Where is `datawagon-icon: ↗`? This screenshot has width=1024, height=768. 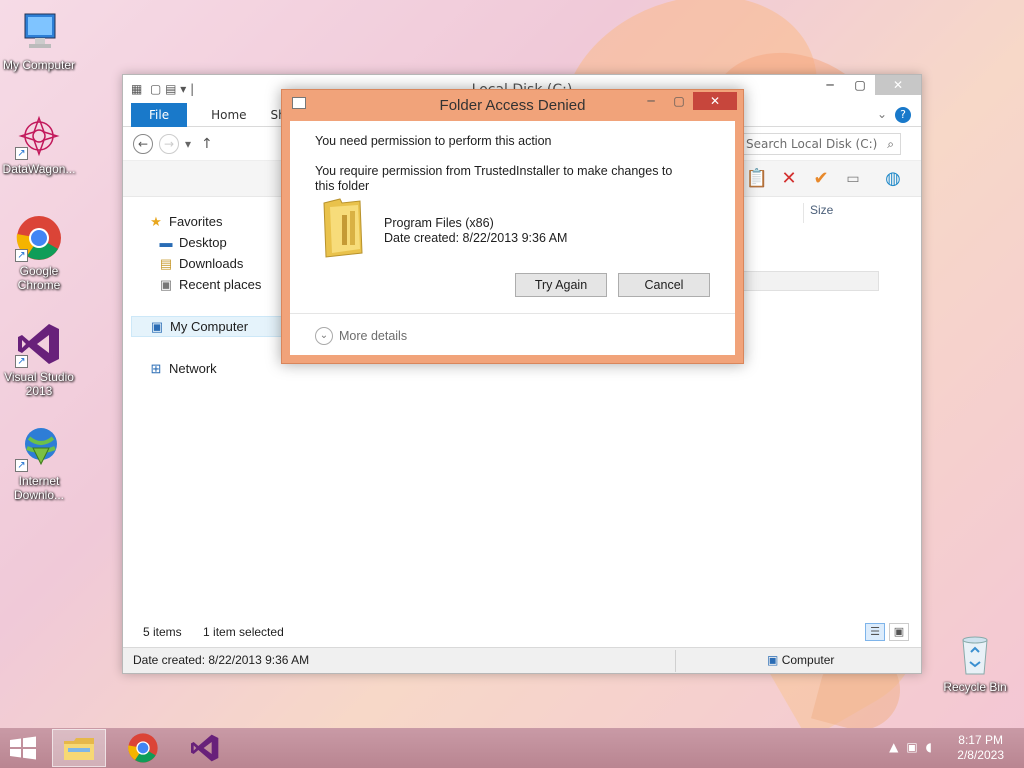
datawagon-icon: ↗ is located at coordinates (39, 136).